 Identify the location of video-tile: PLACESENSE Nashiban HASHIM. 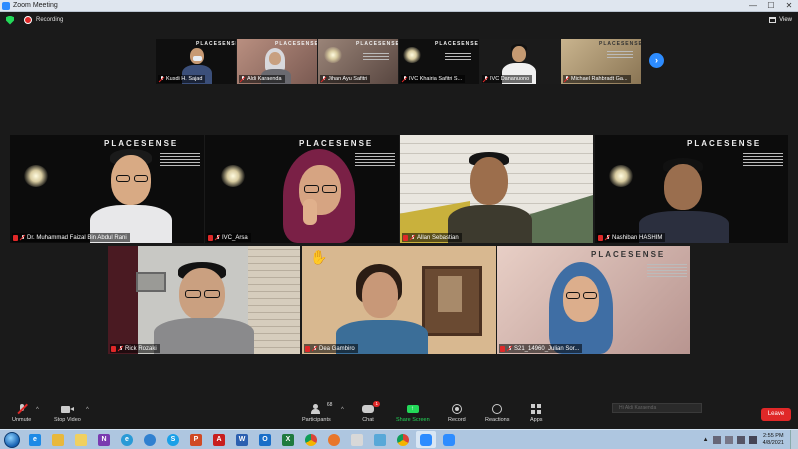
(691, 189).